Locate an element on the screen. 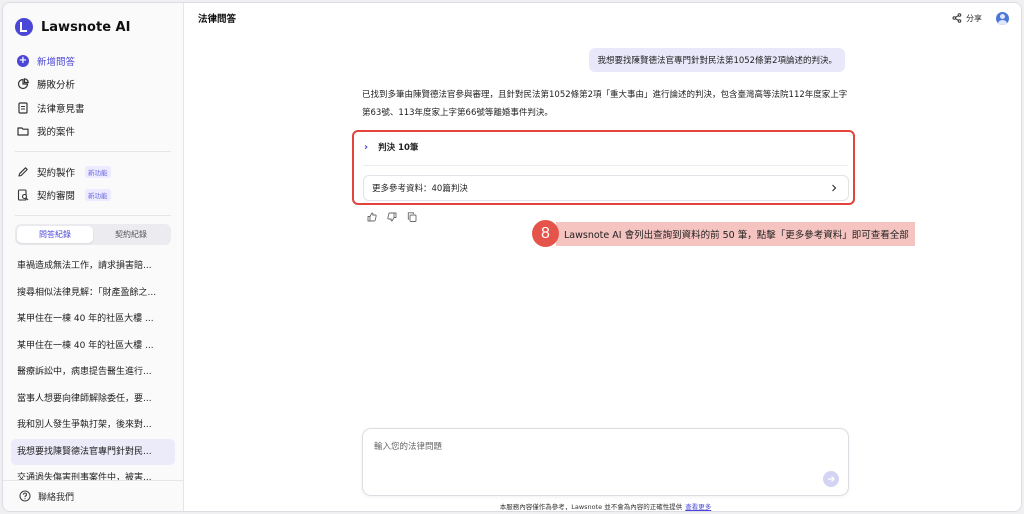 This screenshot has width=1024, height=514. chevron-right-icon is located at coordinates (834, 188).